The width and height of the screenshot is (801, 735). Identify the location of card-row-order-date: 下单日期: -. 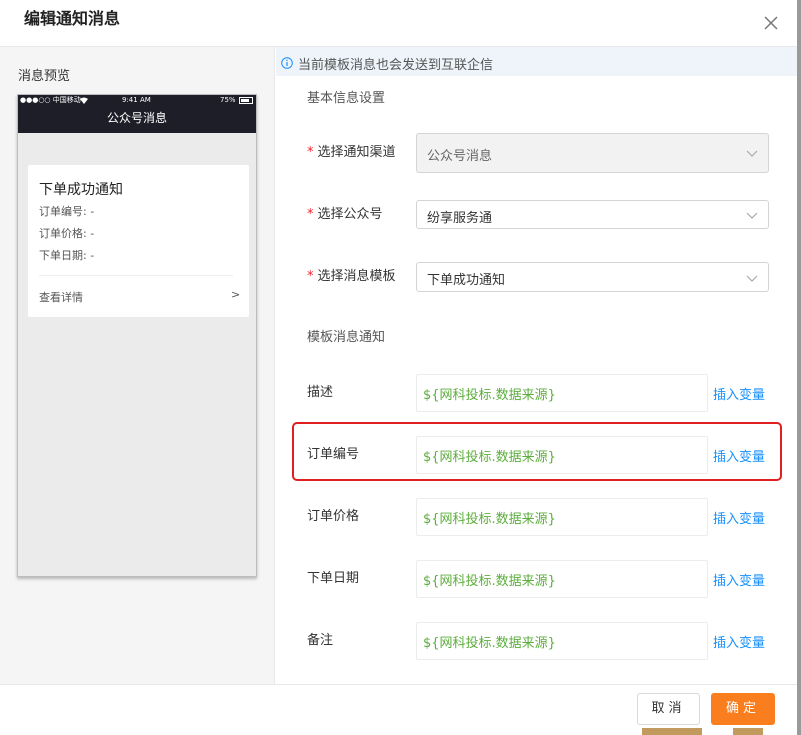
(67, 255).